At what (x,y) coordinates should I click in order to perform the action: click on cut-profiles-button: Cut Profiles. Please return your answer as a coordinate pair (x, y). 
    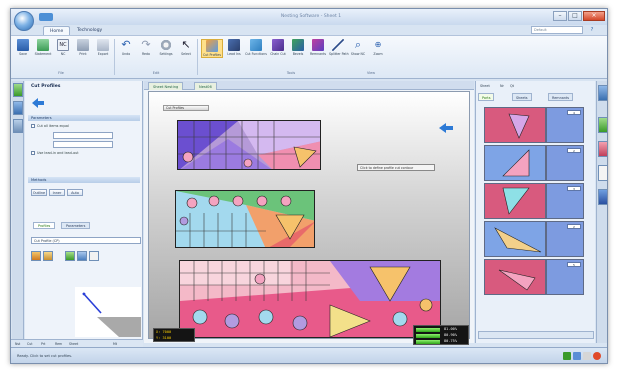
    Looking at the image, I should click on (212, 48).